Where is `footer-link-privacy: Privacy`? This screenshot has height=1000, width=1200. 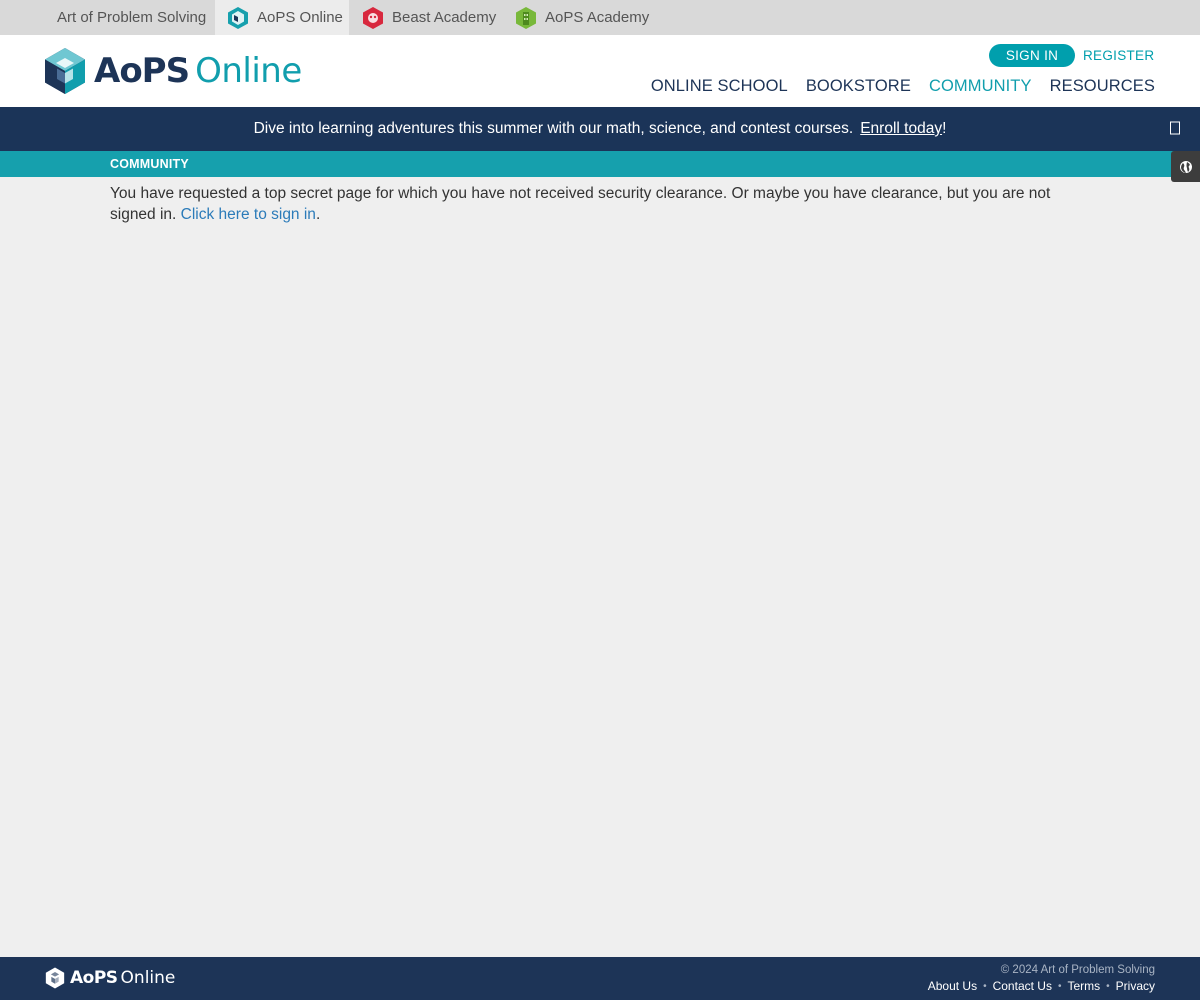
footer-link-privacy: Privacy is located at coordinates (1135, 986).